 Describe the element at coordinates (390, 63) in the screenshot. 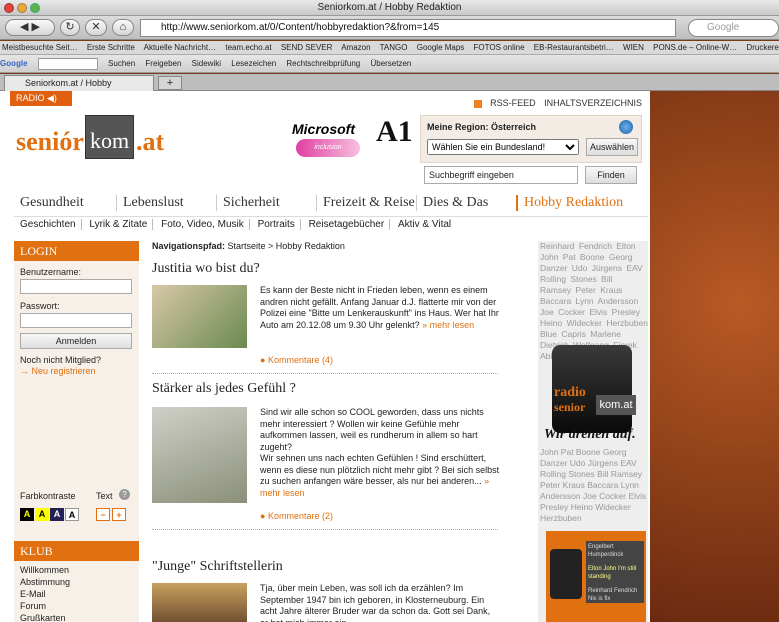

I see `google-toolbar-item: Übersetzen` at that location.